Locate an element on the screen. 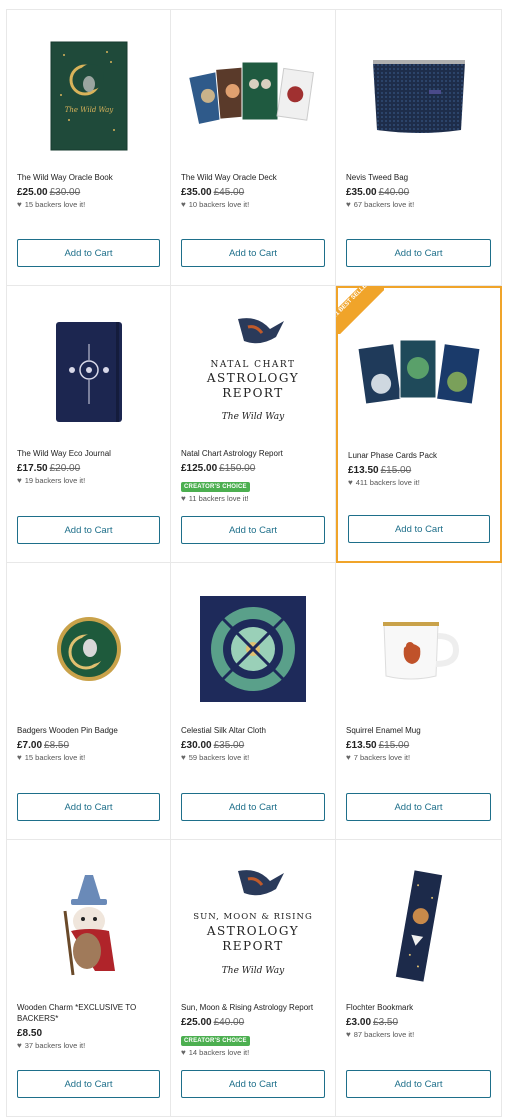  product-old-price: £20.00 is located at coordinates (65, 468).